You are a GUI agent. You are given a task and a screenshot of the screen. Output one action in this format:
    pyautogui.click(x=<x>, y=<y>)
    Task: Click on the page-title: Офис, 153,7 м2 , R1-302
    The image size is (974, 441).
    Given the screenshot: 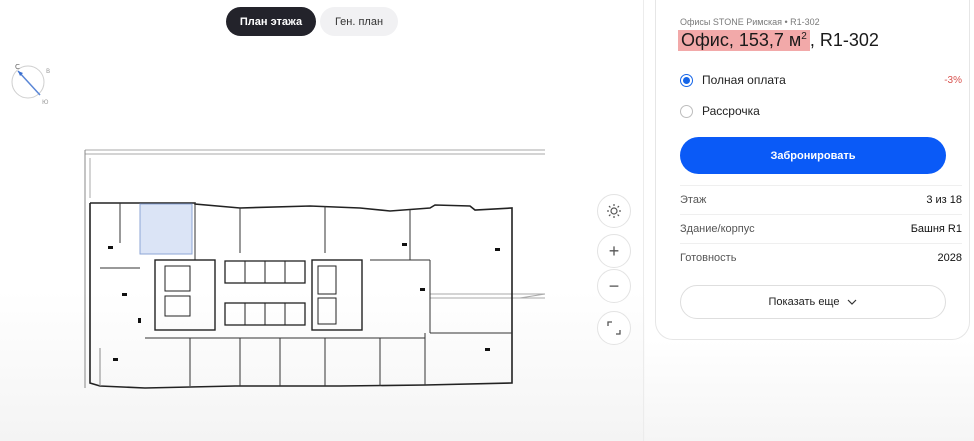 What is the action you would take?
    pyautogui.click(x=778, y=40)
    